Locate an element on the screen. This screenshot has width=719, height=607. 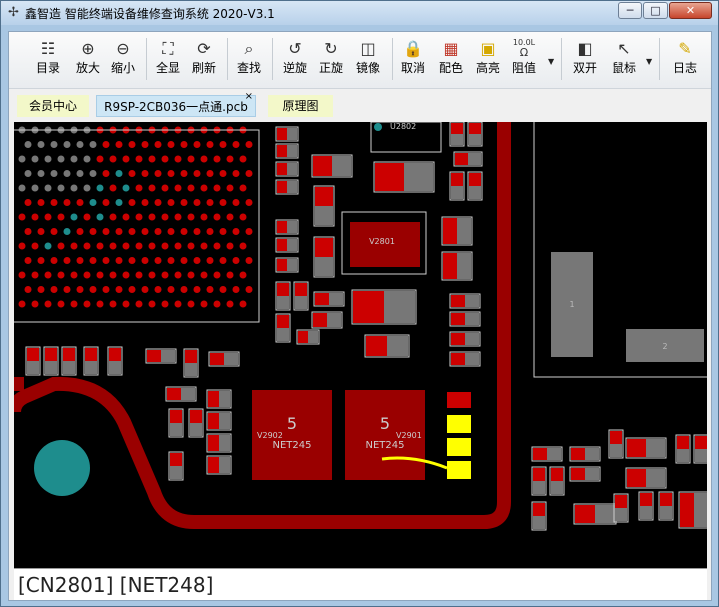
rotate-ccw-button: ↺ 逆旋 is located at coordinates (295, 60).